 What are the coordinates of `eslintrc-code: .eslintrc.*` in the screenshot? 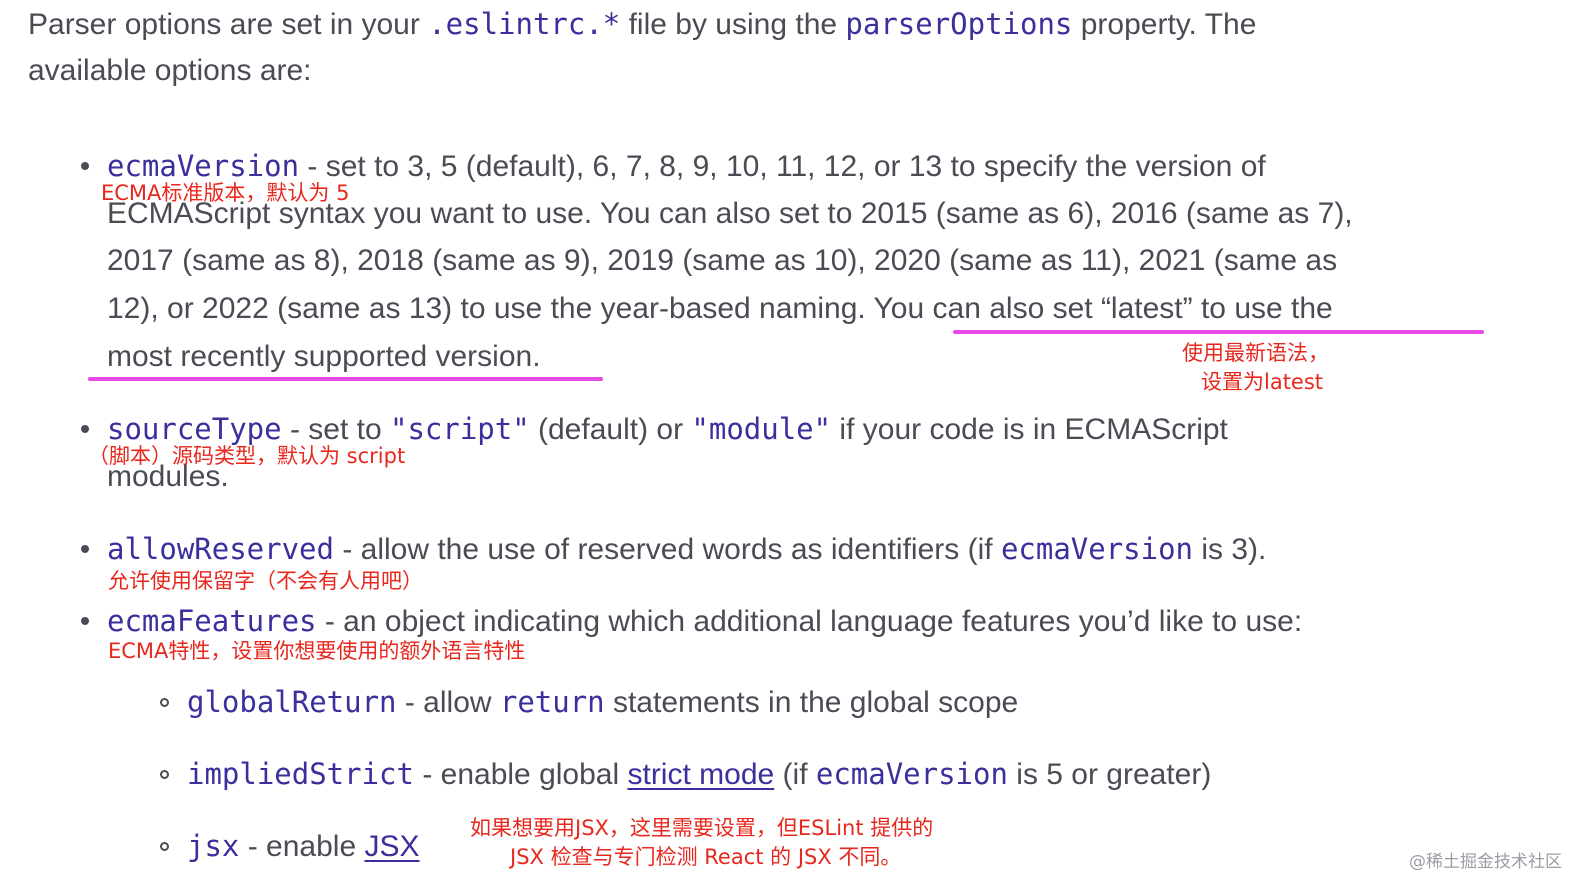 It's located at (524, 24).